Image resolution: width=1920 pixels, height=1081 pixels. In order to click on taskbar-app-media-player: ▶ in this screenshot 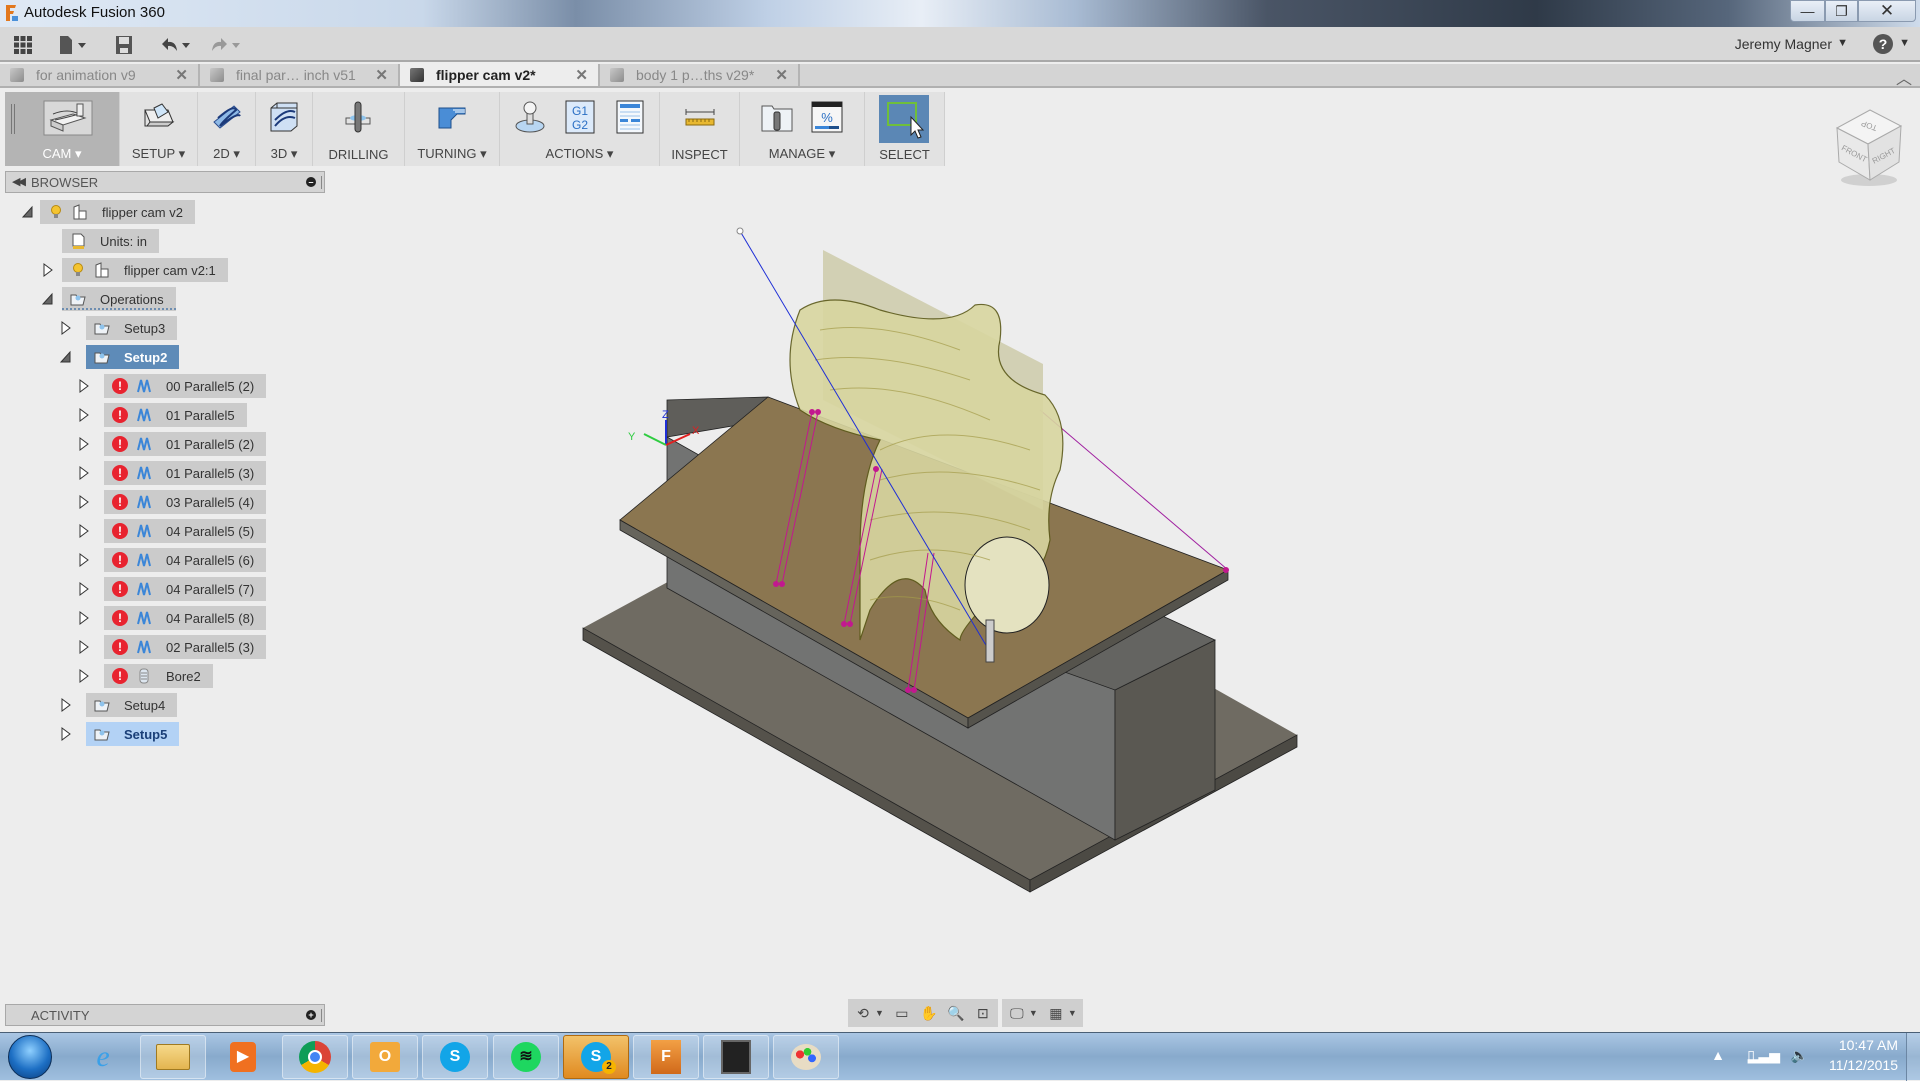, I will do `click(243, 1057)`.